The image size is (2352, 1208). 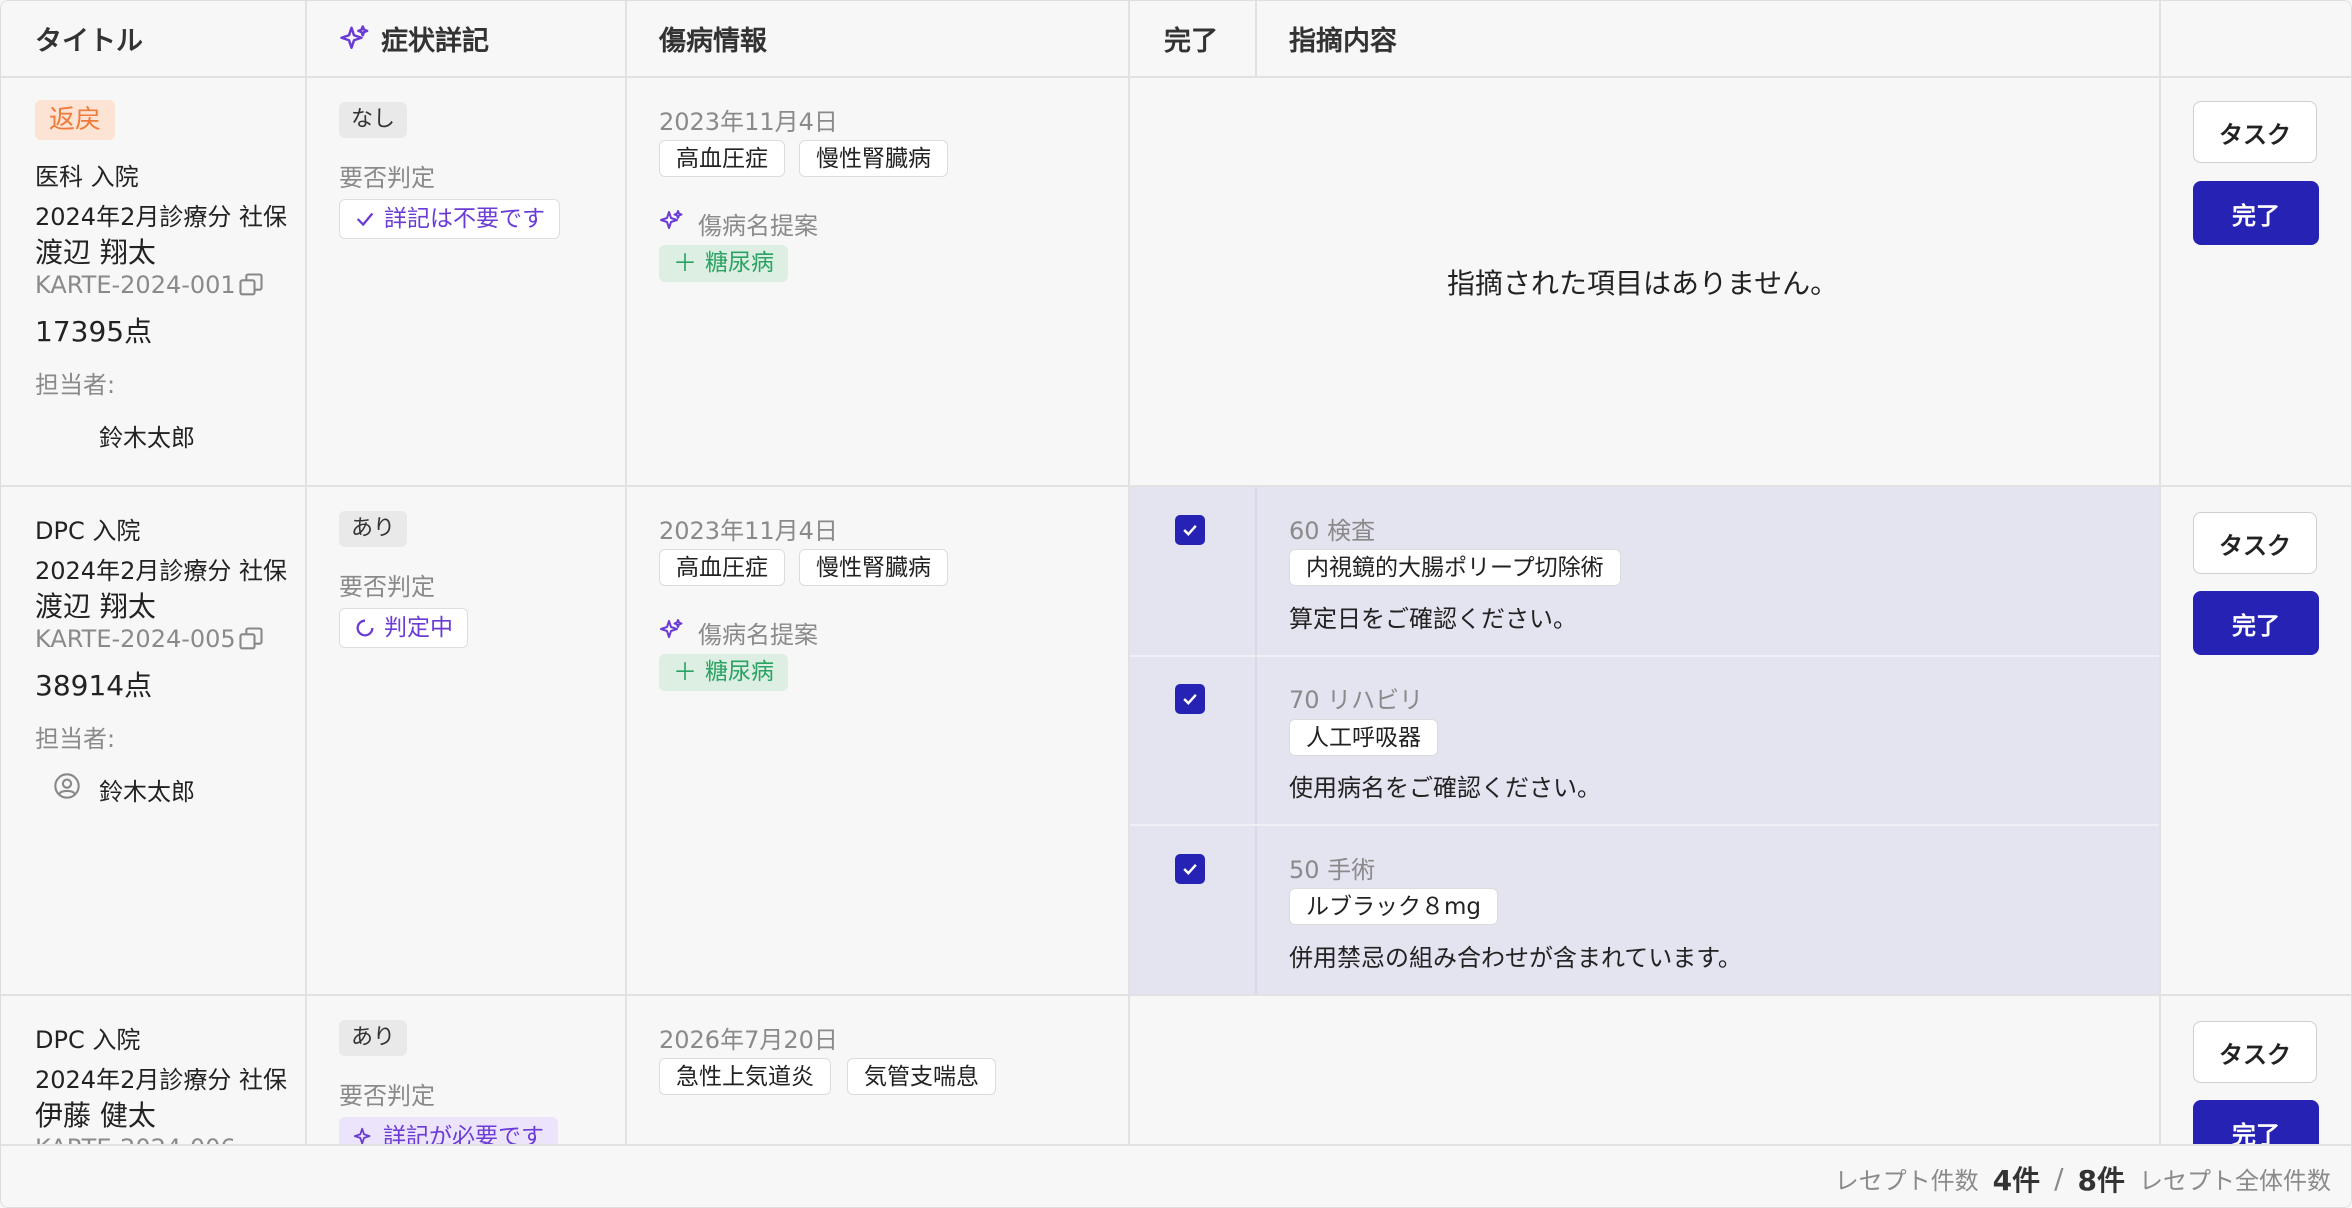 I want to click on issue-message: 算定日をご確認ください。, so click(x=1433, y=619).